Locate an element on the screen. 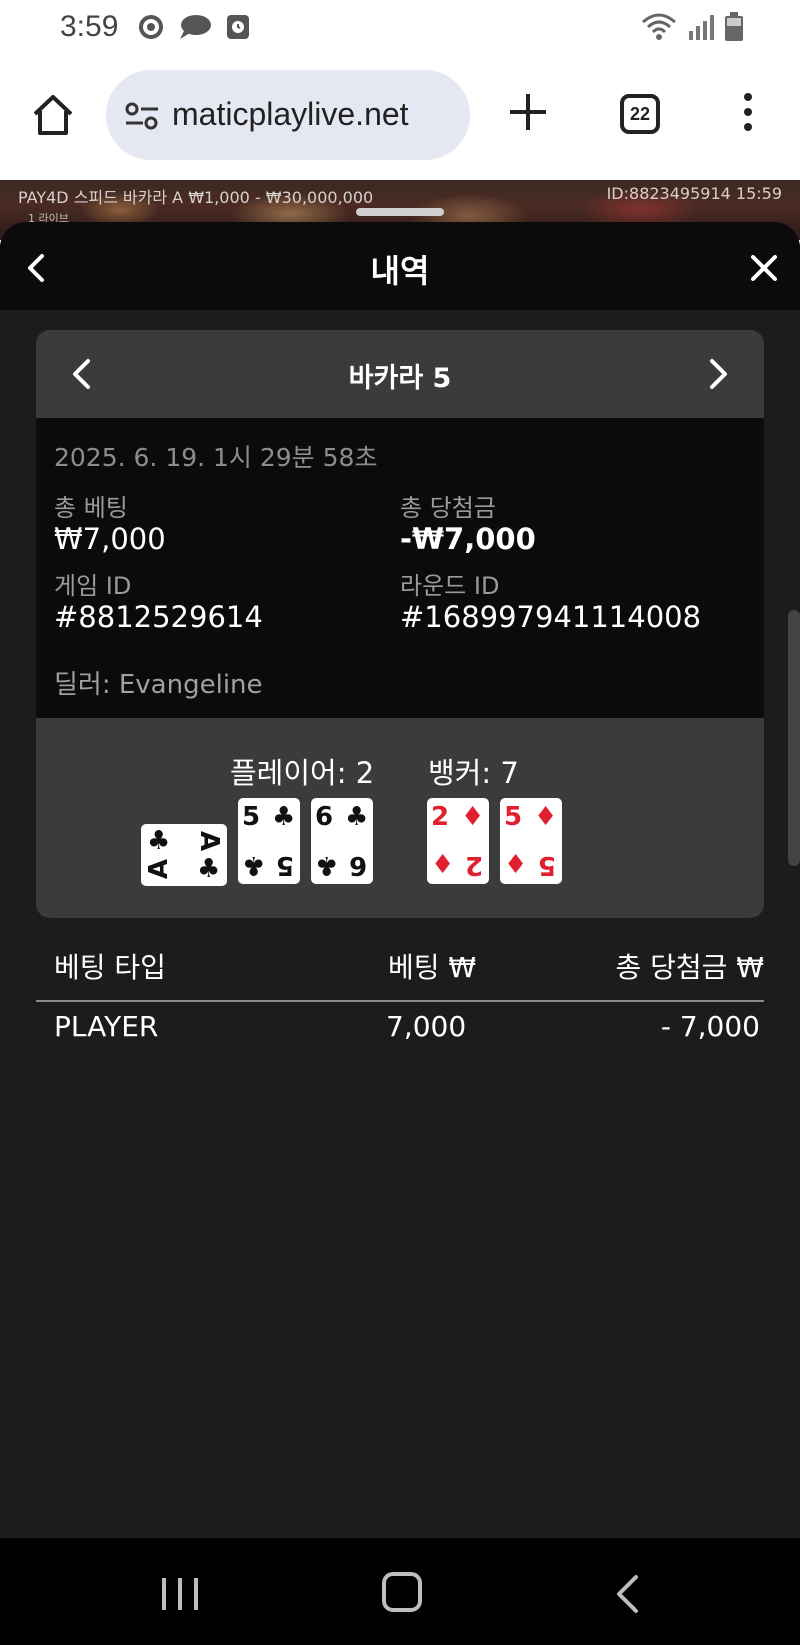 Image resolution: width=800 pixels, height=1645 pixels. battery-icon is located at coordinates (734, 26).